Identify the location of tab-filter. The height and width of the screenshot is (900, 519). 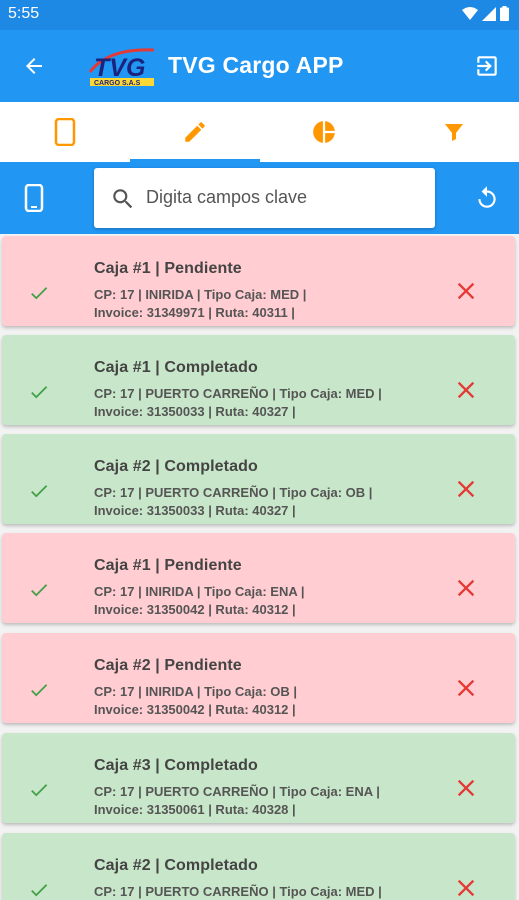
(454, 132).